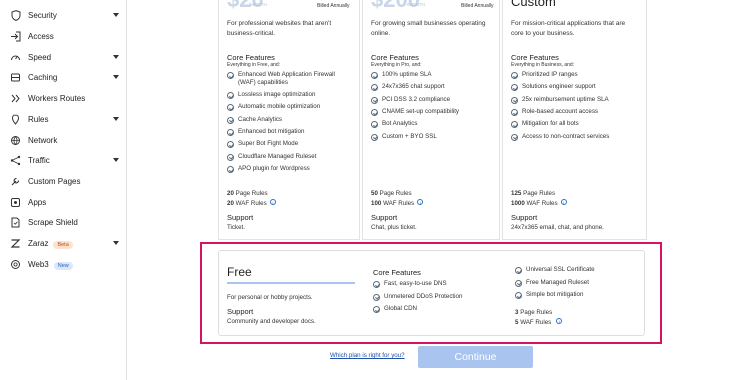 The image size is (736, 380). I want to click on sidebar-item-label: Network, so click(43, 140).